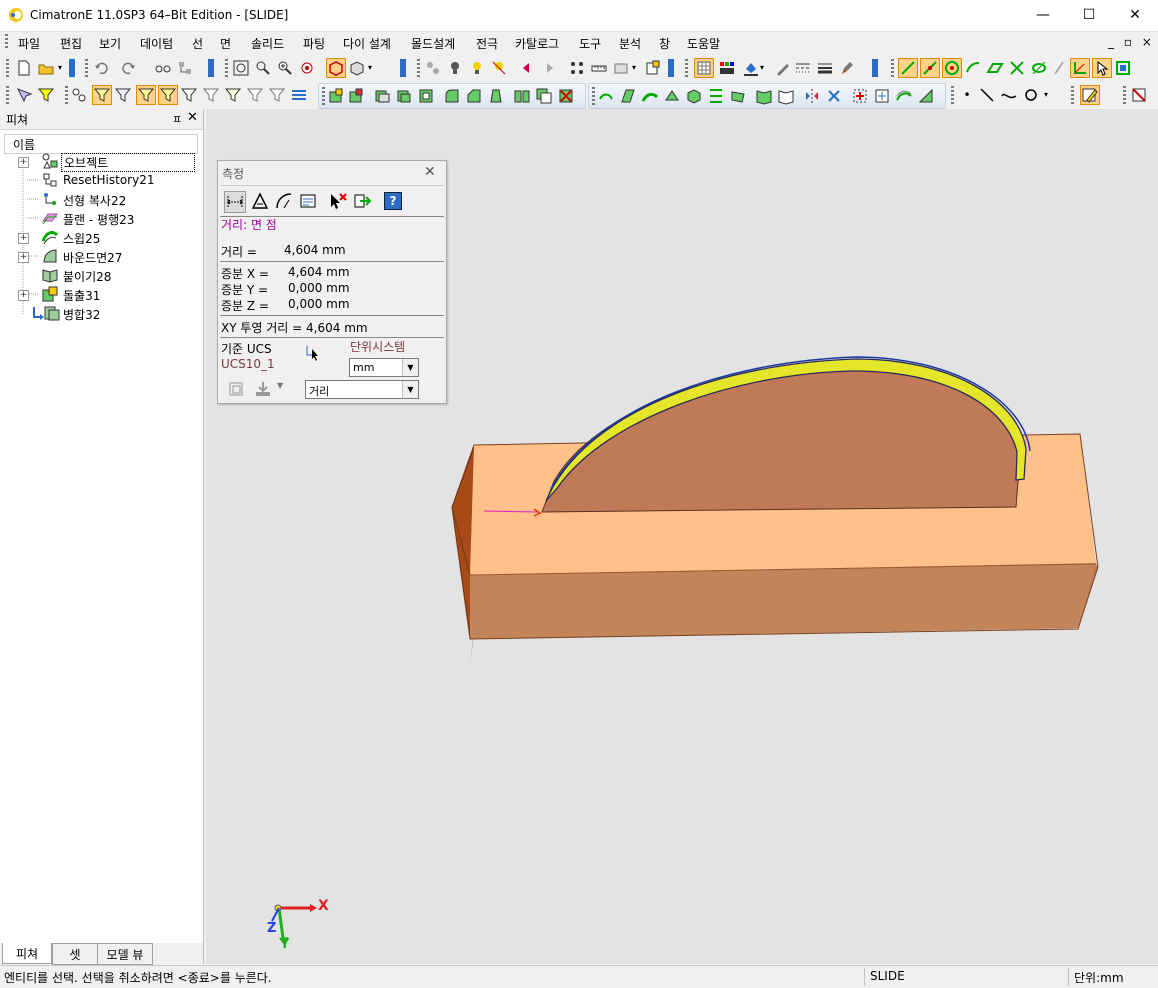 The width and height of the screenshot is (1158, 988). Describe the element at coordinates (338, 201) in the screenshot. I see `clear-selection-icon` at that location.